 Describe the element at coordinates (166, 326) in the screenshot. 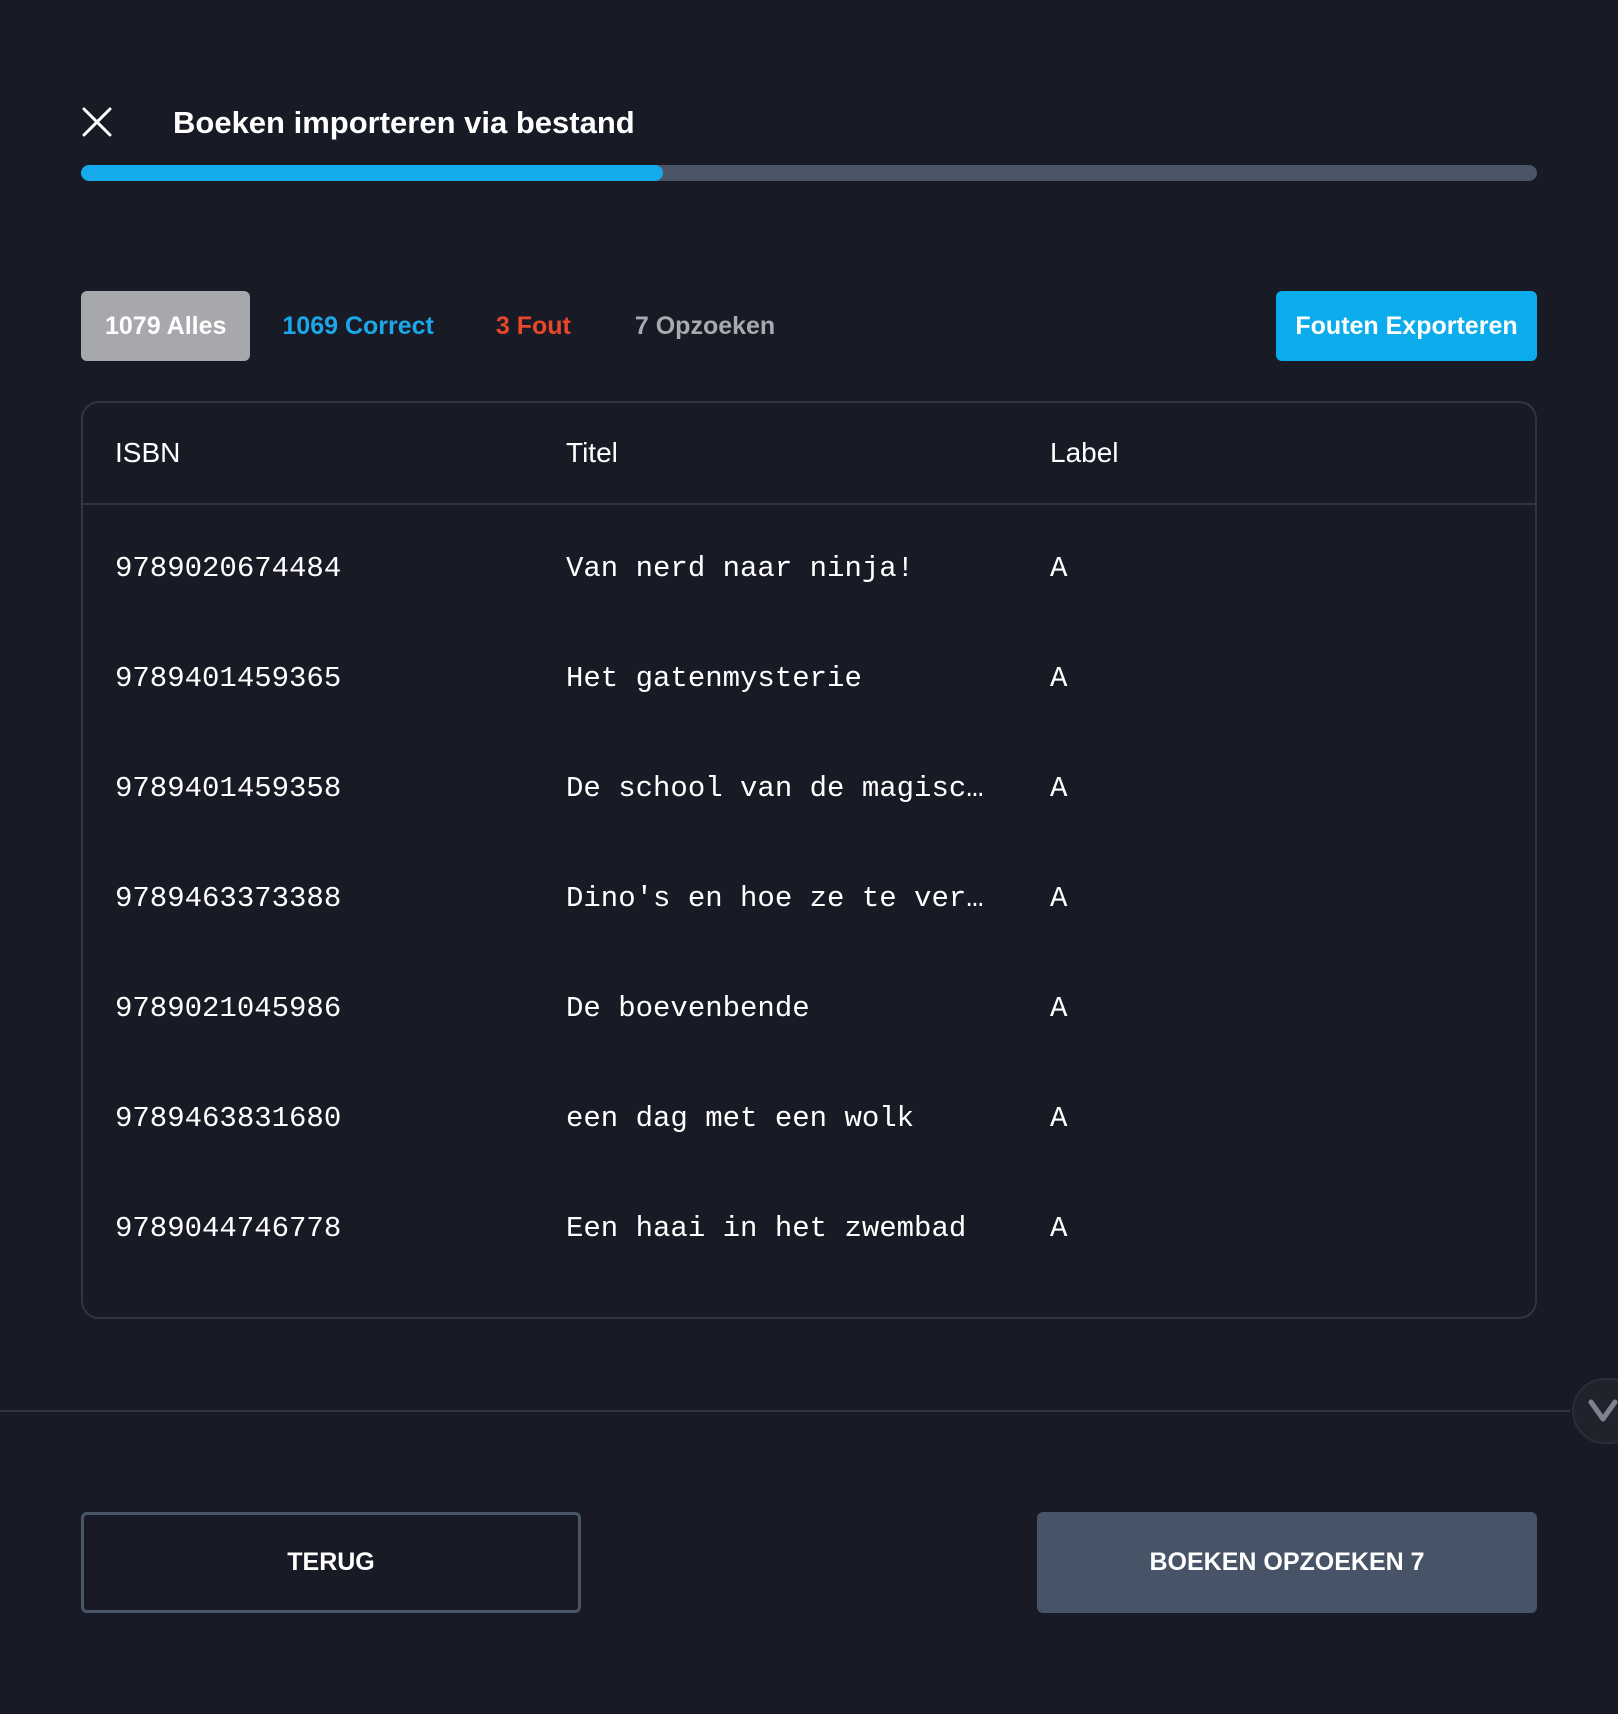

I see `tab-alles: 1079 Alles` at that location.